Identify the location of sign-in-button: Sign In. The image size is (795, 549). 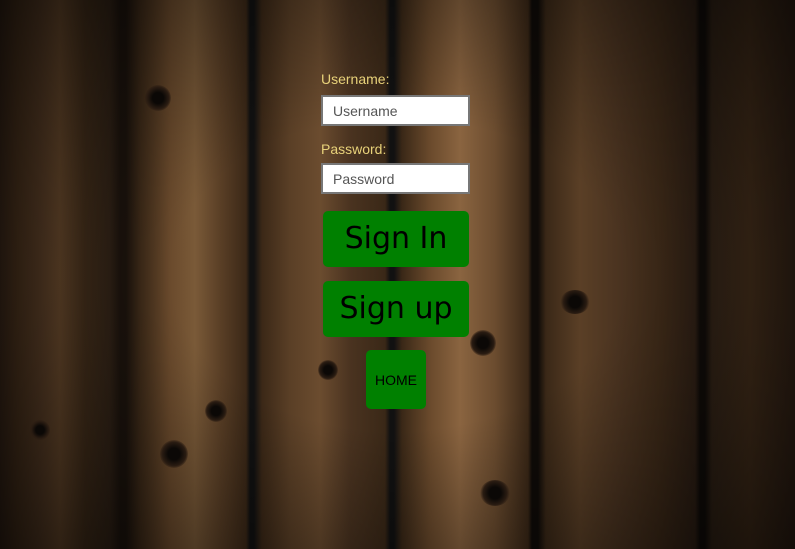
(396, 239).